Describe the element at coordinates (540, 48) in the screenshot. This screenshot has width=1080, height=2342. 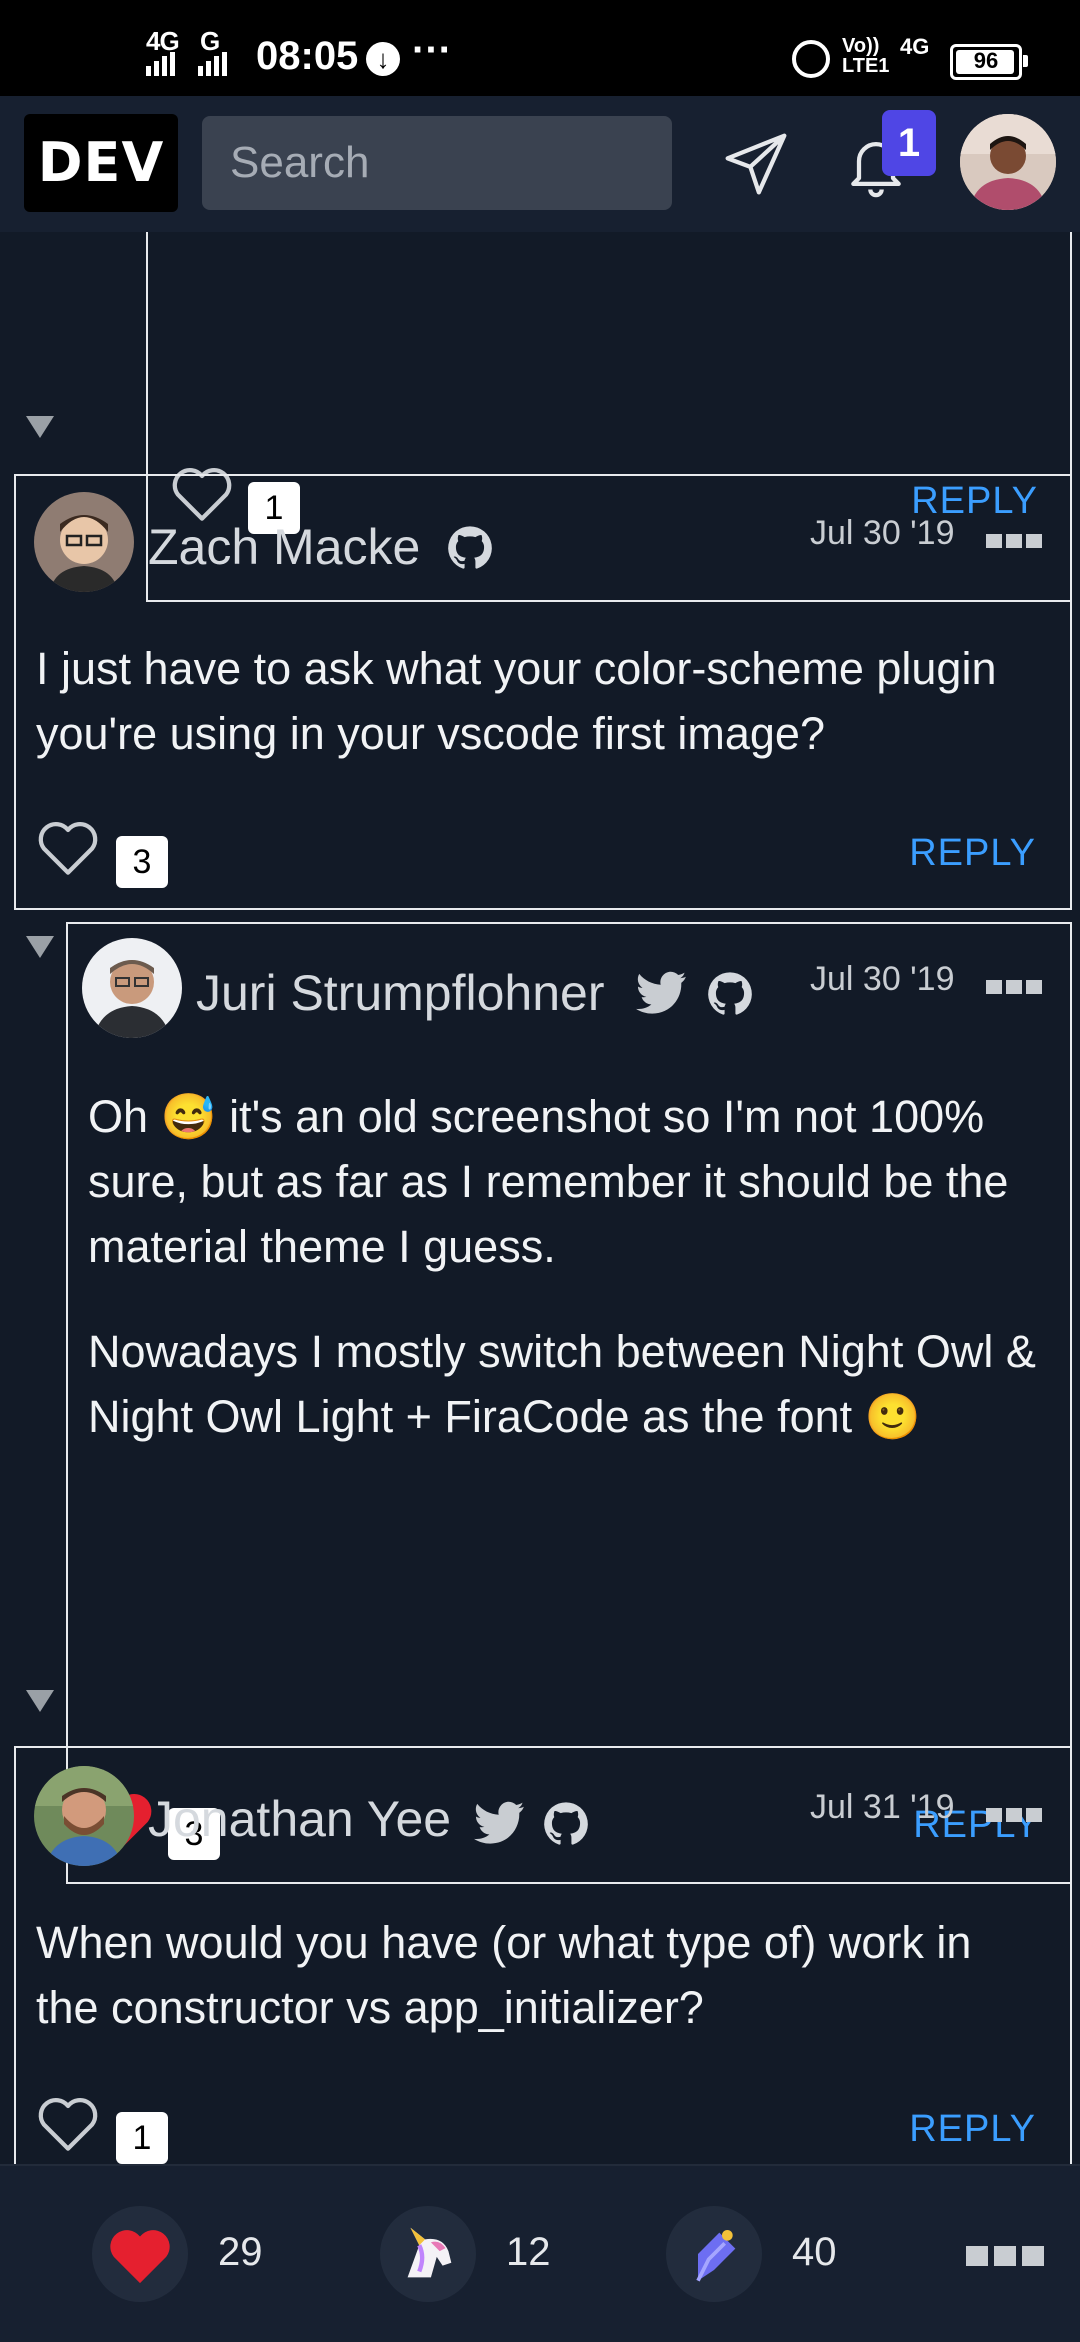
I see `status-bar: 4G G 08:05 ↓ ··· Vo)) LTE1 4G 96` at that location.